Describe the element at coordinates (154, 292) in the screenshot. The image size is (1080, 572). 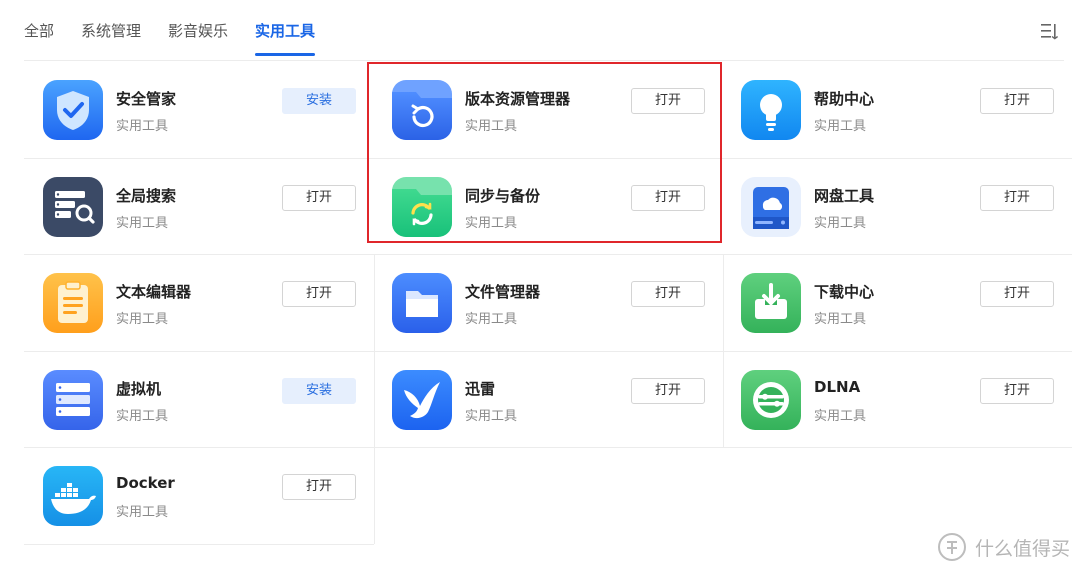
I see `app-name: 文本编辑器` at that location.